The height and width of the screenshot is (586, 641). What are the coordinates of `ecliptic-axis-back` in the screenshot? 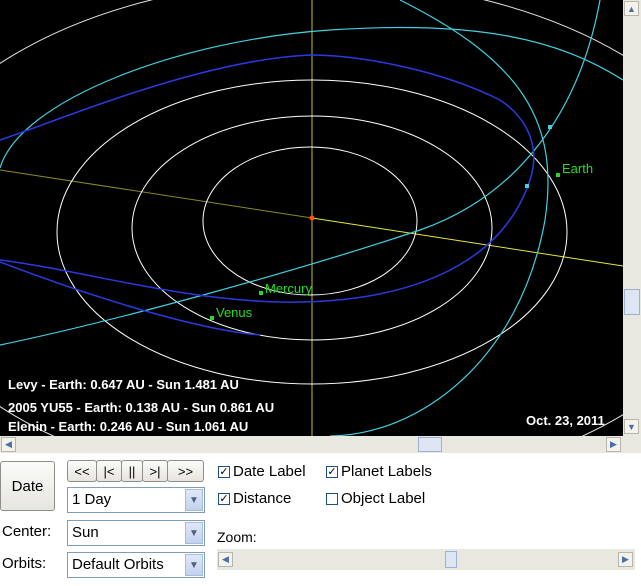 It's located at (156, 194).